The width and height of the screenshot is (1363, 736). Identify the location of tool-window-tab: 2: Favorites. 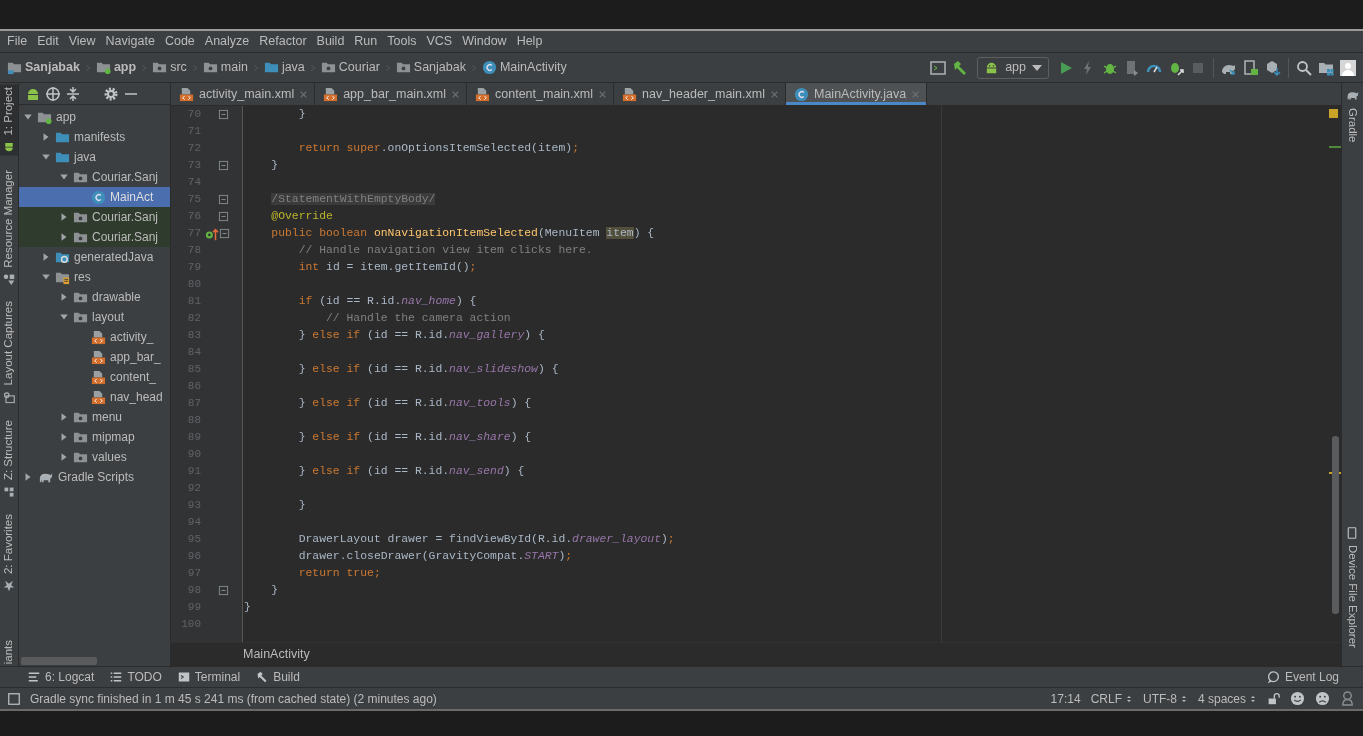
(9, 552).